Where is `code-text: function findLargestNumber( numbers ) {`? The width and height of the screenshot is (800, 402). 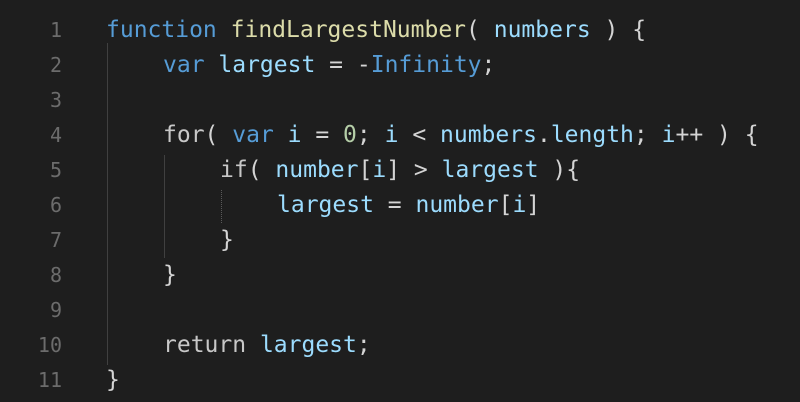 code-text: function findLargestNumber( numbers ) { is located at coordinates (376, 30).